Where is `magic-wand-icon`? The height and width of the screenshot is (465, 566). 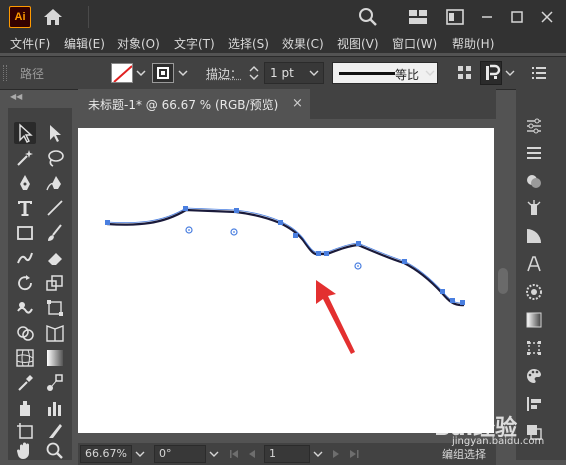 magic-wand-icon is located at coordinates (25, 158).